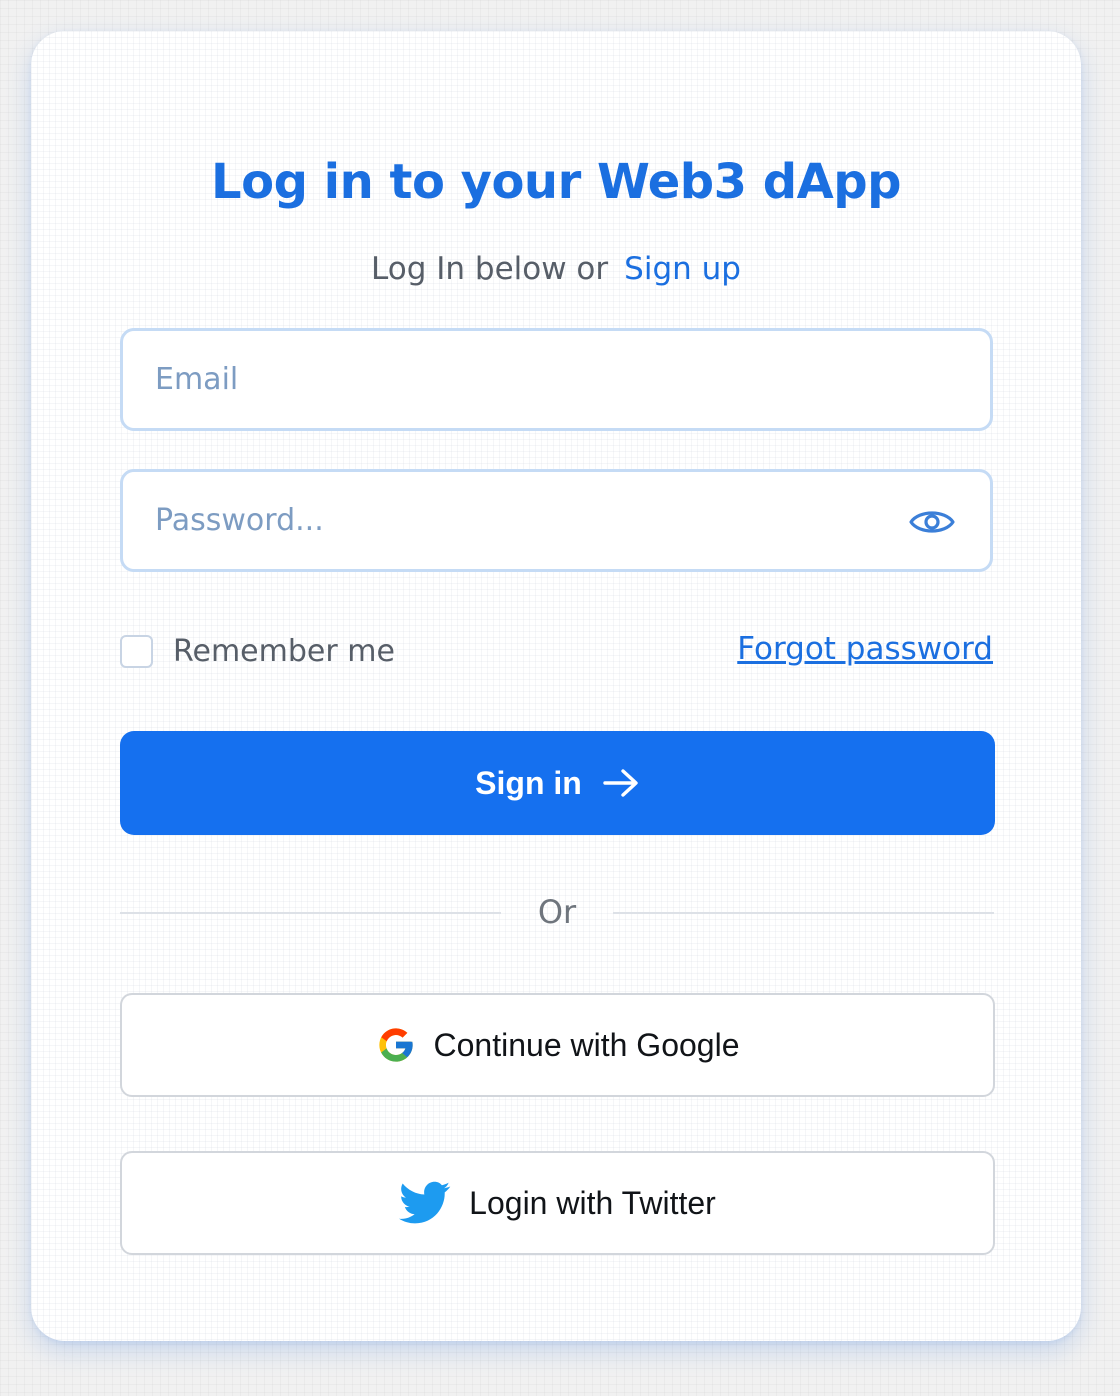 The height and width of the screenshot is (1396, 1120). Describe the element at coordinates (425, 1202) in the screenshot. I see `twitter-icon` at that location.